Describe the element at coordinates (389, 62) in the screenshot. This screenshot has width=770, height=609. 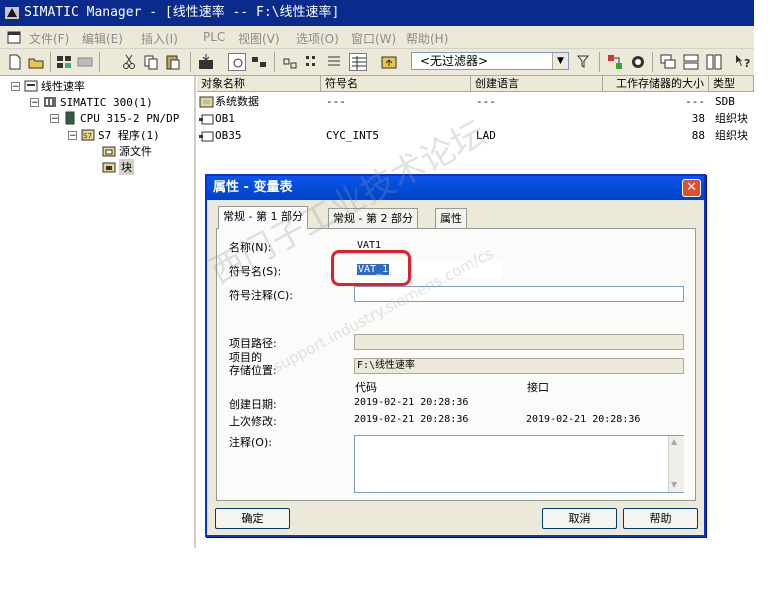
I see `up-one-level-icon` at that location.